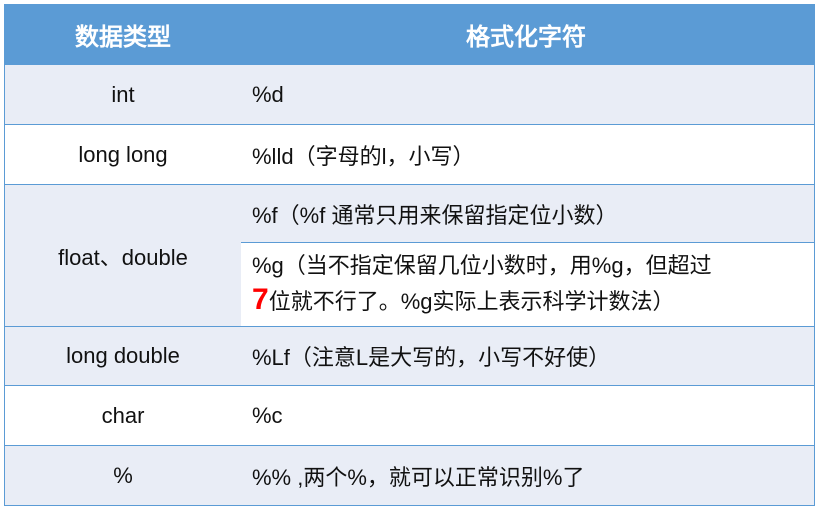 Image resolution: width=820 pixels, height=511 pixels. Describe the element at coordinates (409, 34) in the screenshot. I see `table-header: 数据类型 格式化字符` at that location.